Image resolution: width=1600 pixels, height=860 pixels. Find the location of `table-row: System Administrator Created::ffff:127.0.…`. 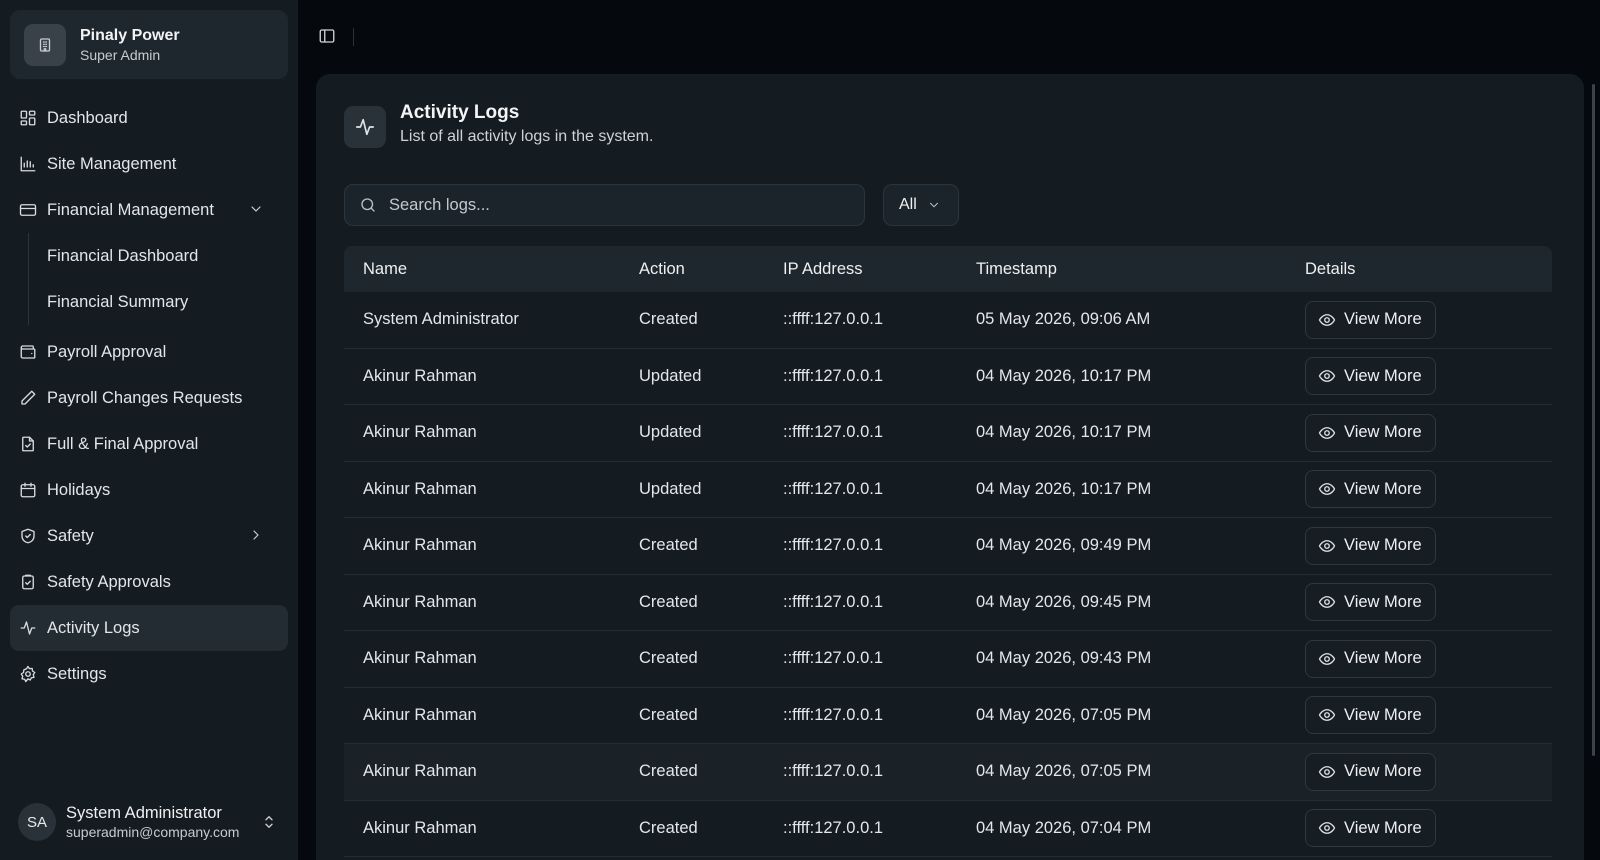

table-row: System Administrator Created::ffff:127.0.… is located at coordinates (948, 320).